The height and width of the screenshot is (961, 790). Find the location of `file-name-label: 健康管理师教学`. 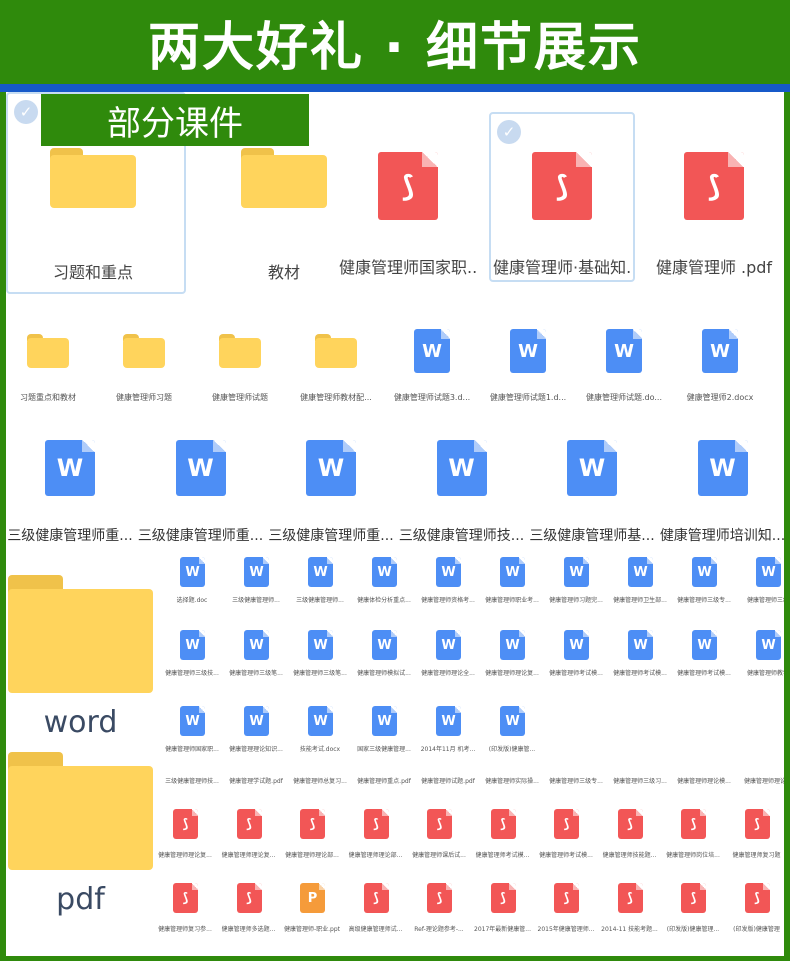

file-name-label: 健康管理师教学 is located at coordinates (765, 673).